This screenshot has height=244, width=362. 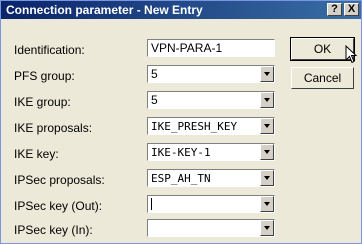 I want to click on identification-field: VPN-PARA-1, so click(x=211, y=48).